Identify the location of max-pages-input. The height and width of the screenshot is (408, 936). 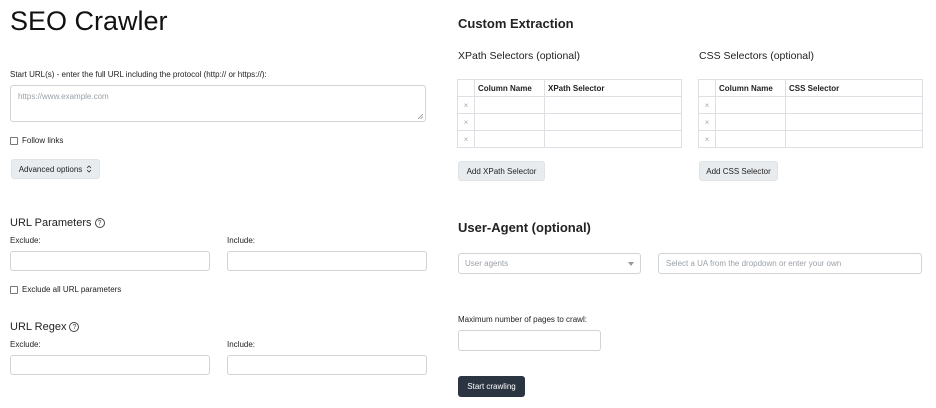
(529, 340).